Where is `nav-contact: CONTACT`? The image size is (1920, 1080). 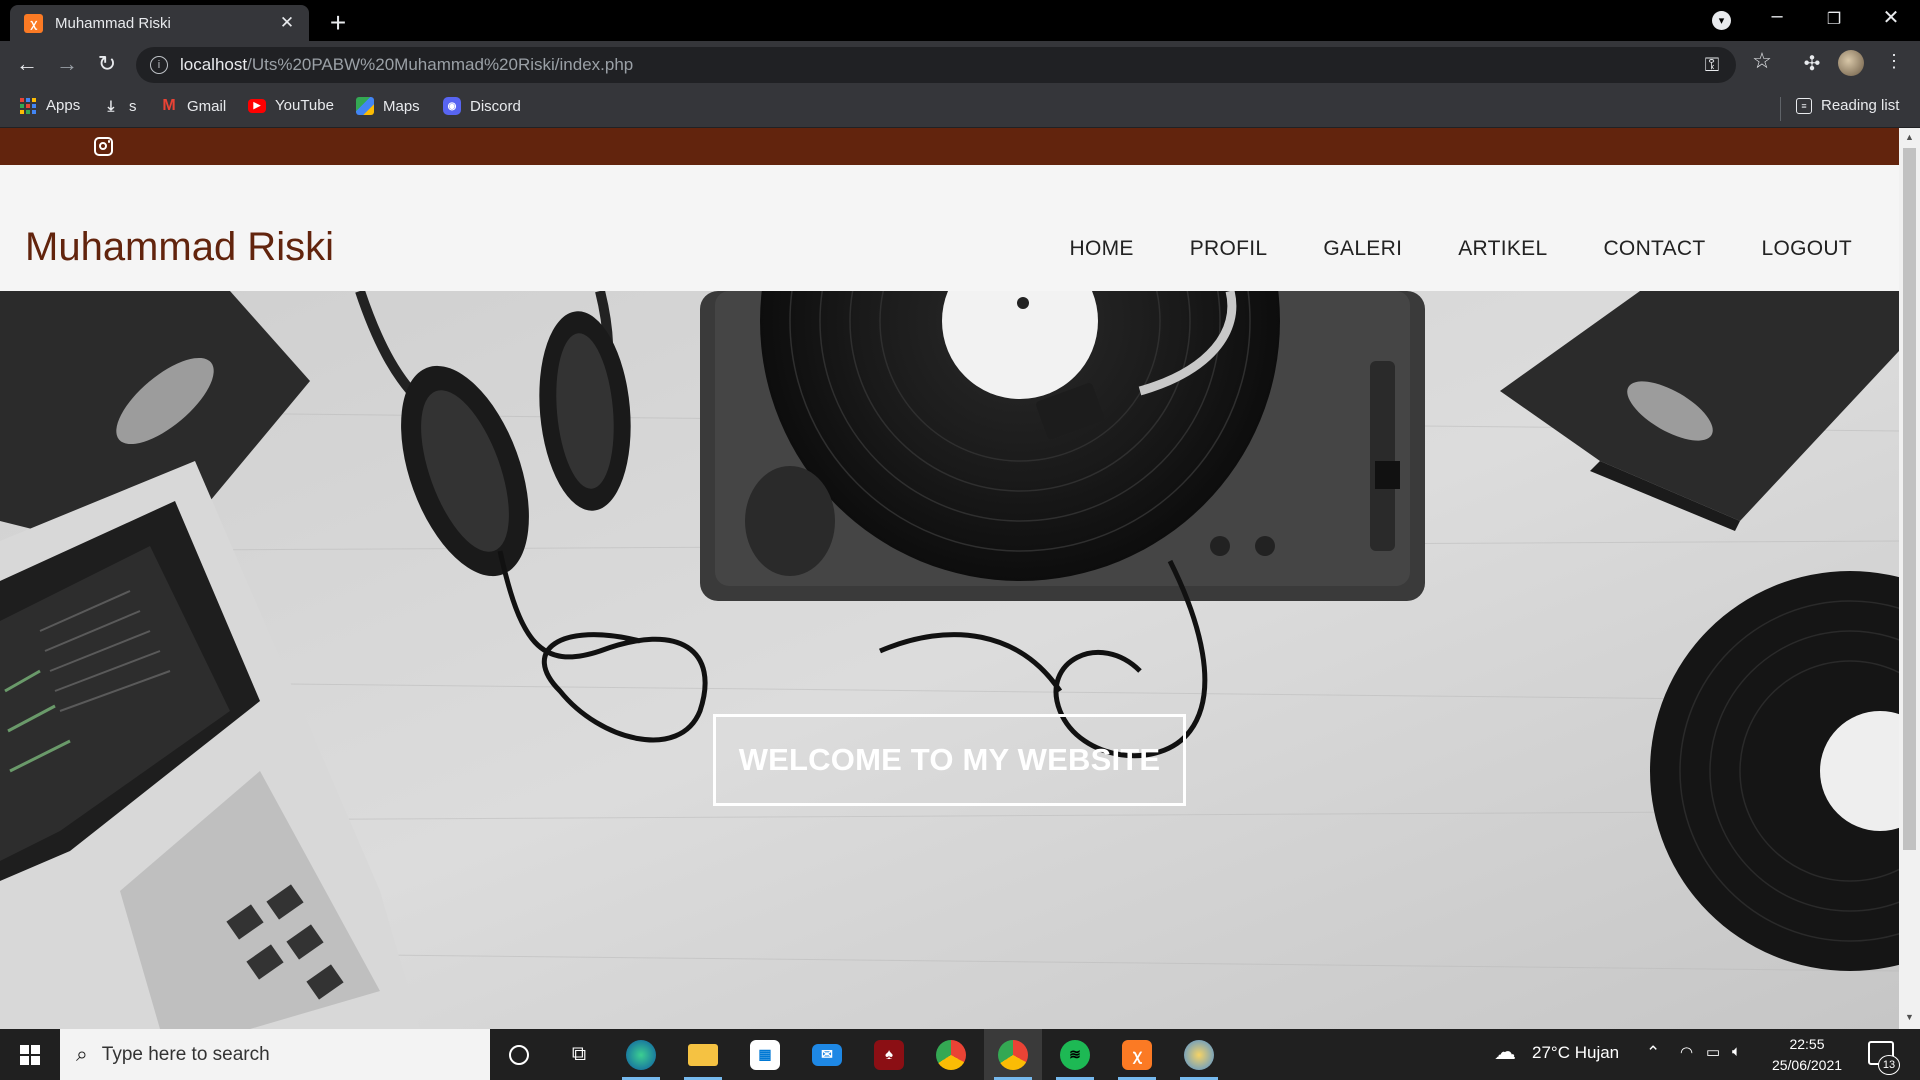
nav-contact: CONTACT is located at coordinates (1654, 249).